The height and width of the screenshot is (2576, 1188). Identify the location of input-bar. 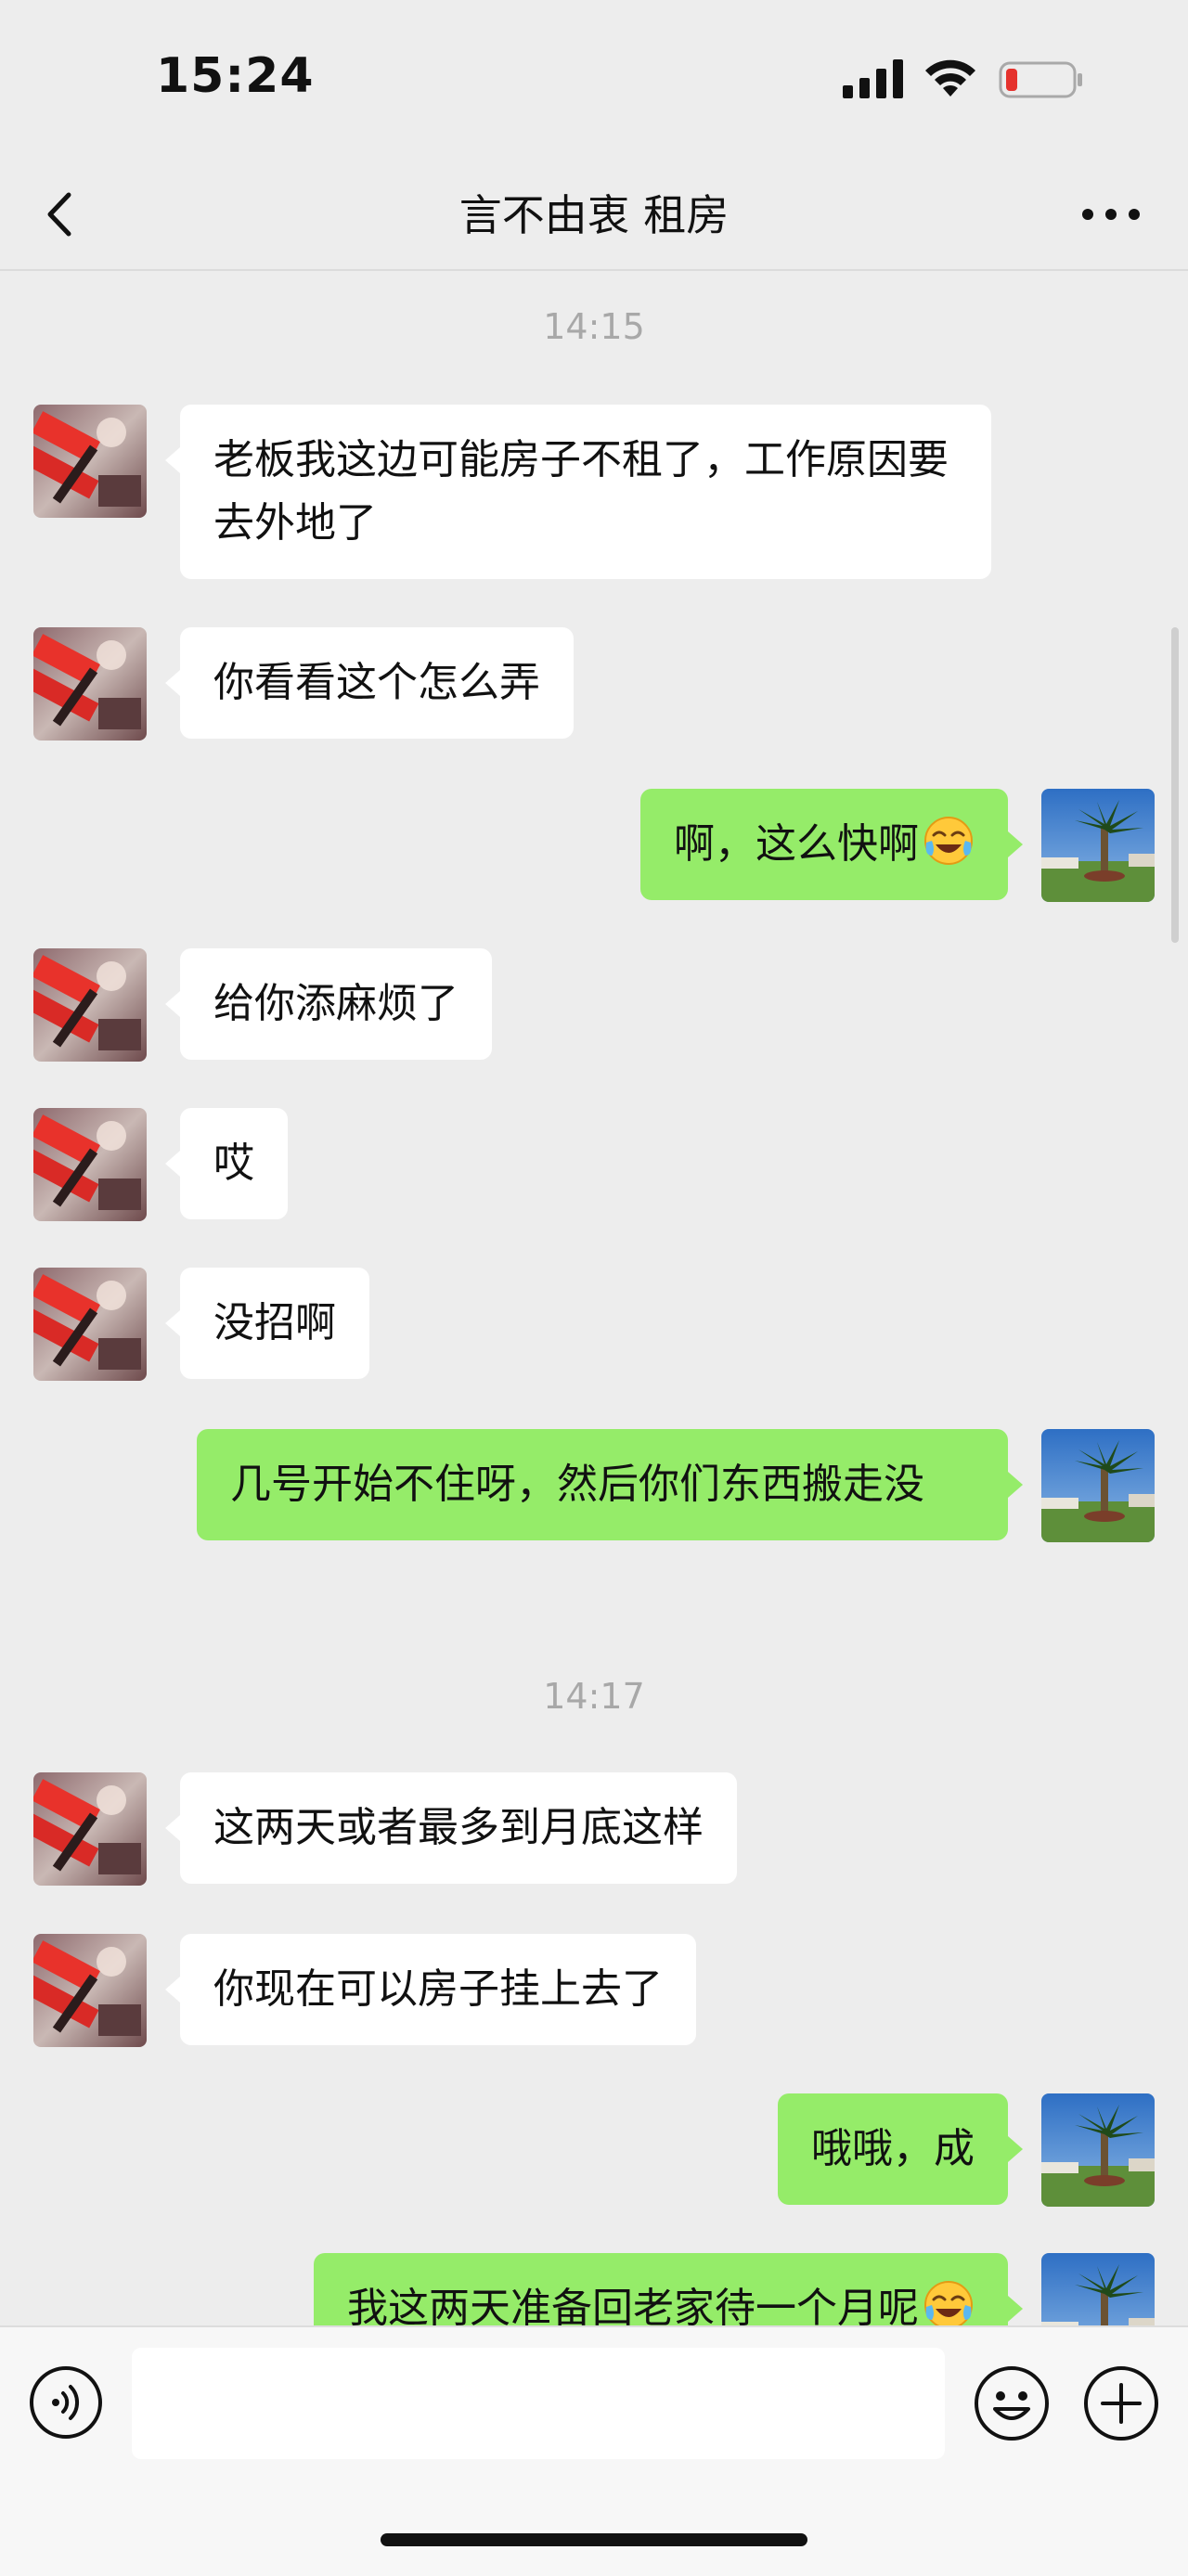
(594, 2450).